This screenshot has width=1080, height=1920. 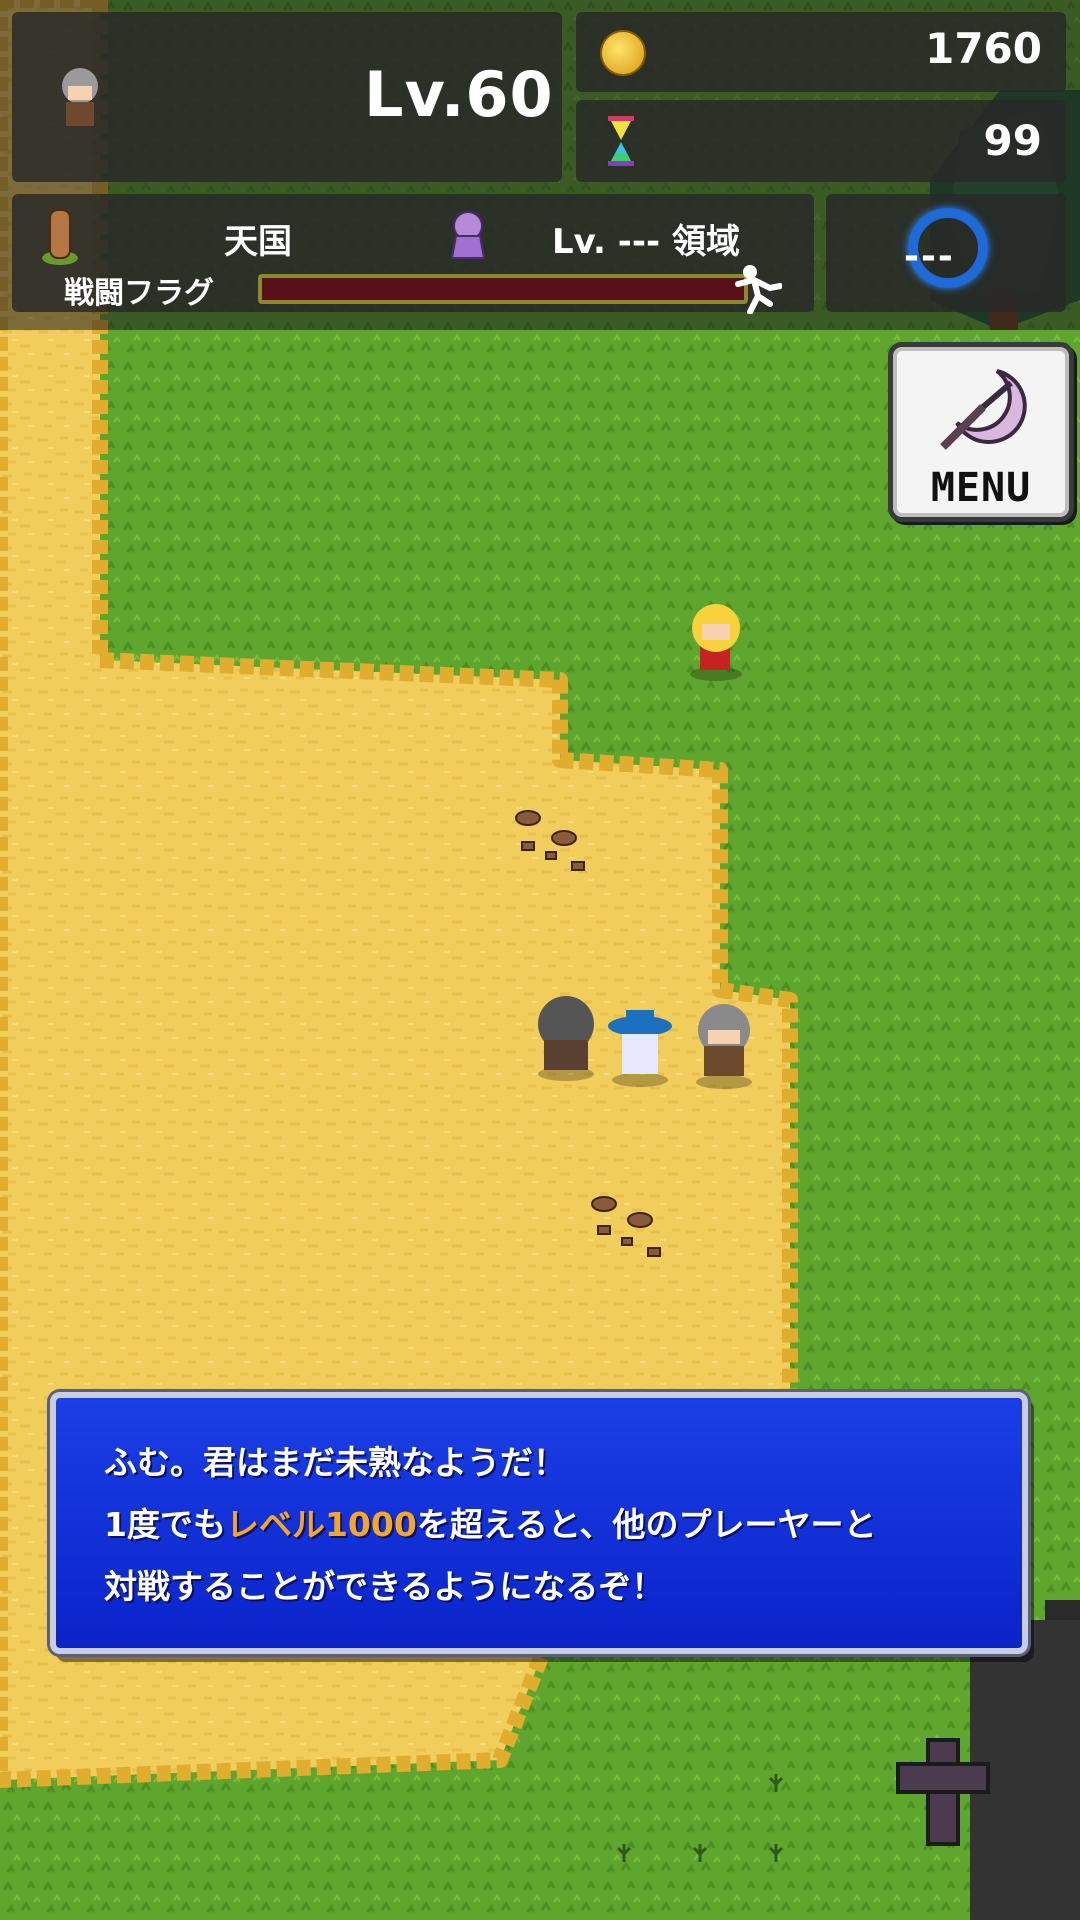 I want to click on menu-label: MENU, so click(x=981, y=488).